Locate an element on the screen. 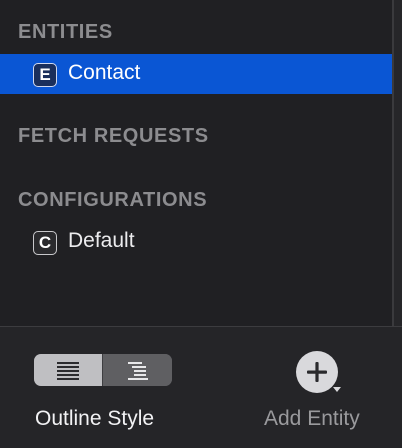  editor-pane-edge is located at coordinates (398, 163).